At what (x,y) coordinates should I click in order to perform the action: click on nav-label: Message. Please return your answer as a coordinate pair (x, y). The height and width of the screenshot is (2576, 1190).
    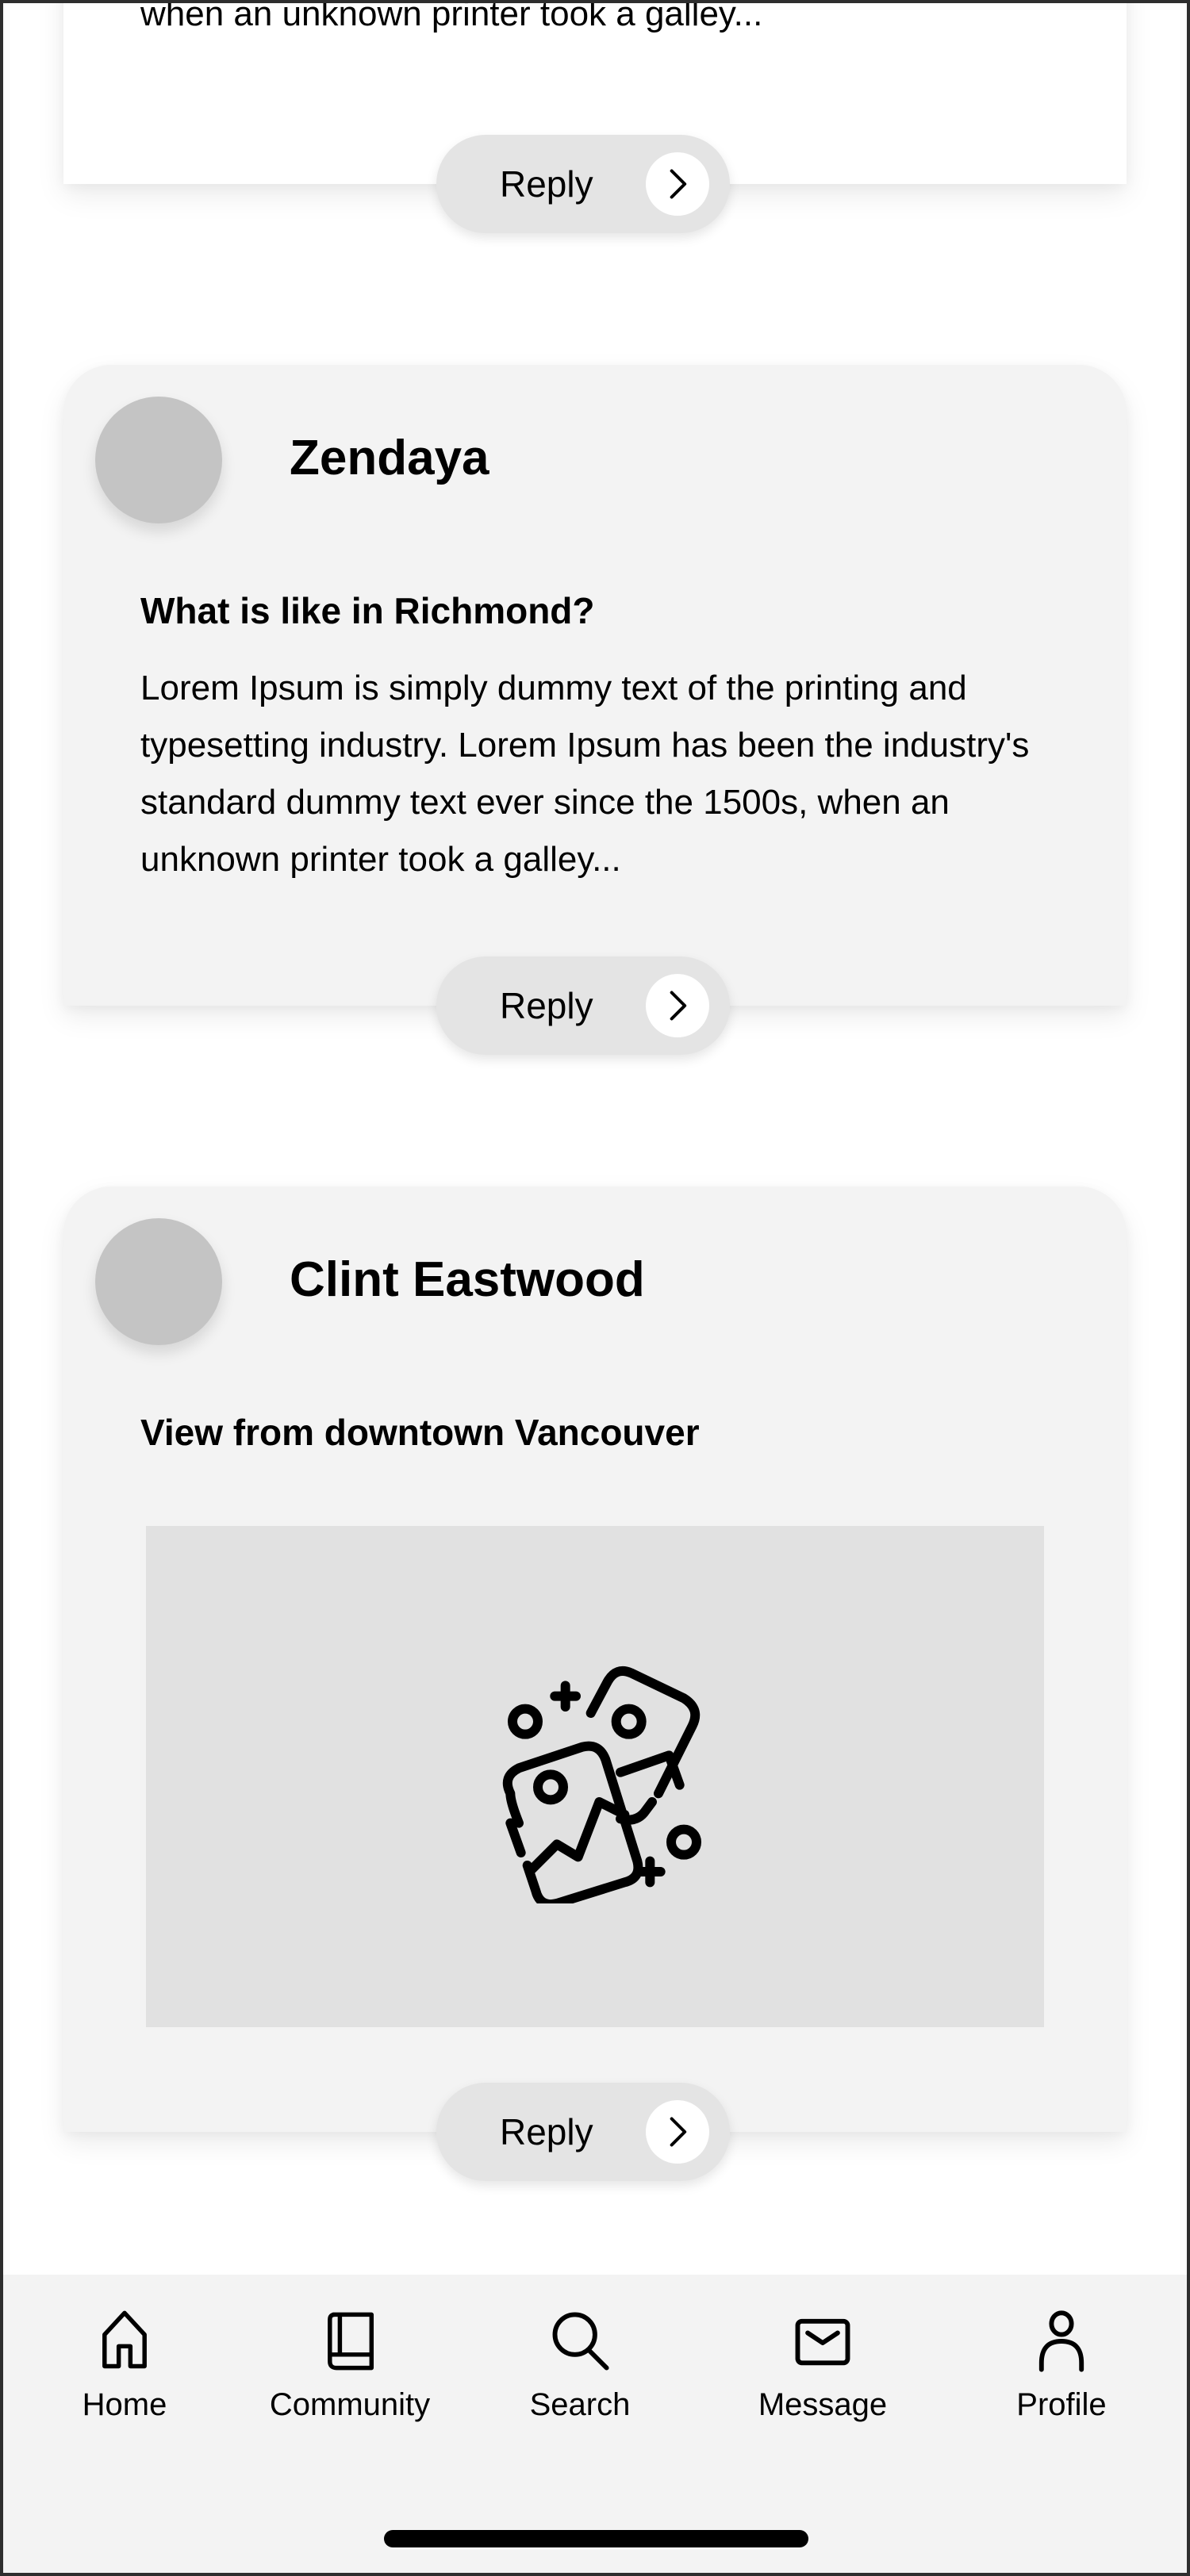
    Looking at the image, I should click on (823, 2404).